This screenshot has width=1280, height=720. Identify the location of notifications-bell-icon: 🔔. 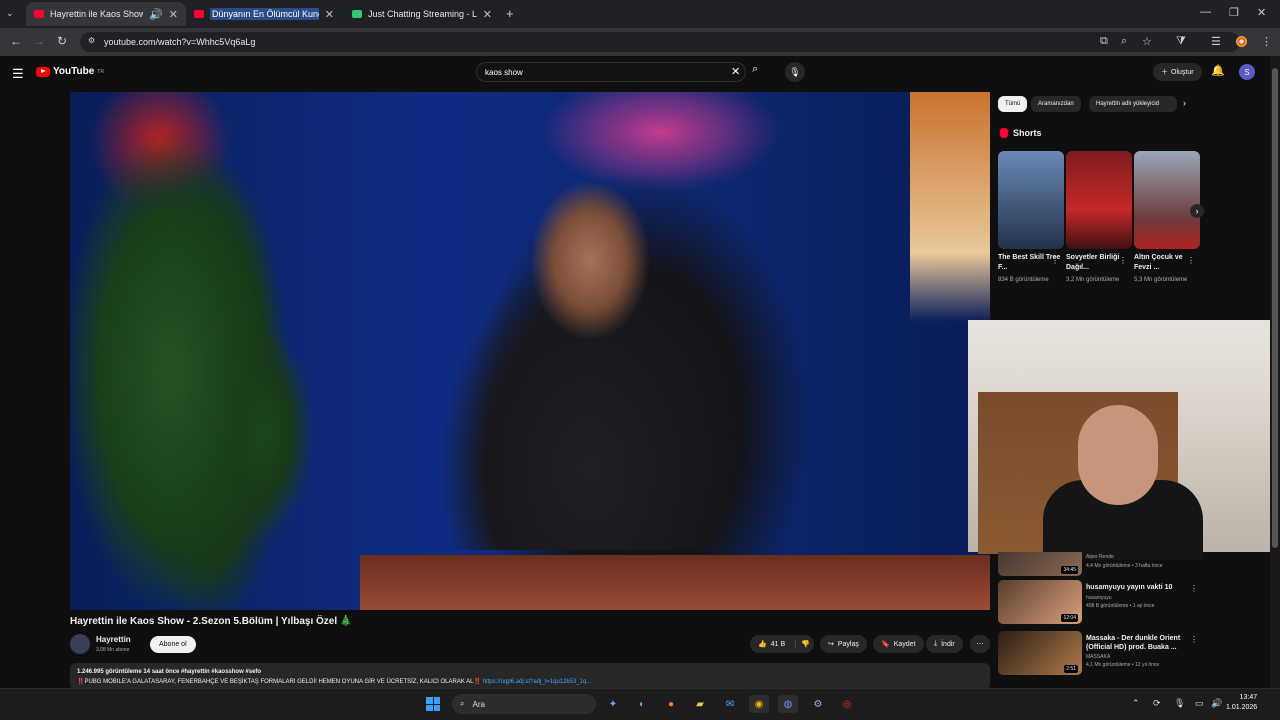
(1218, 70).